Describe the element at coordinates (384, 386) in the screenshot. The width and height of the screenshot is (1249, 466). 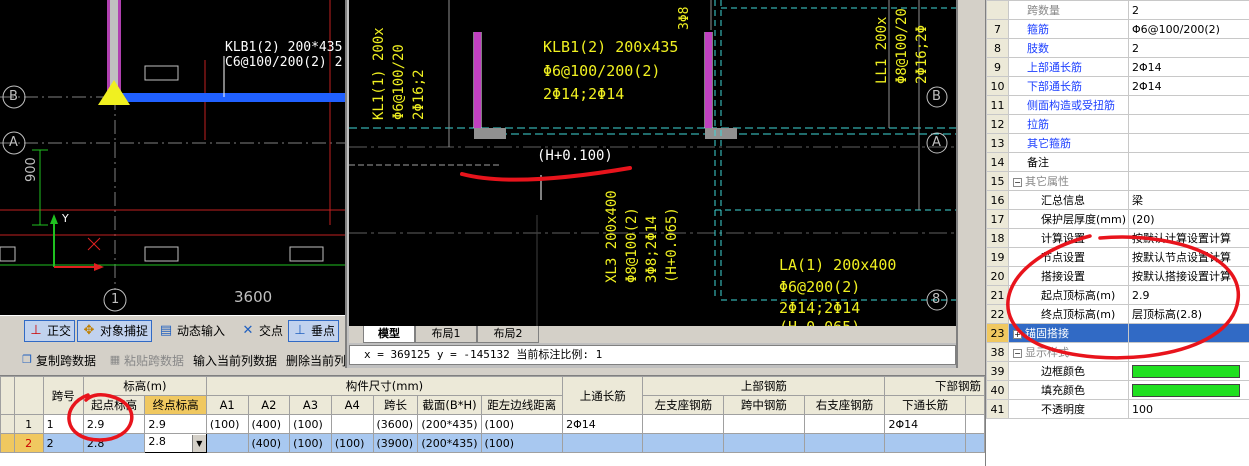
I see `header-size: 构件尺寸(mm)` at that location.